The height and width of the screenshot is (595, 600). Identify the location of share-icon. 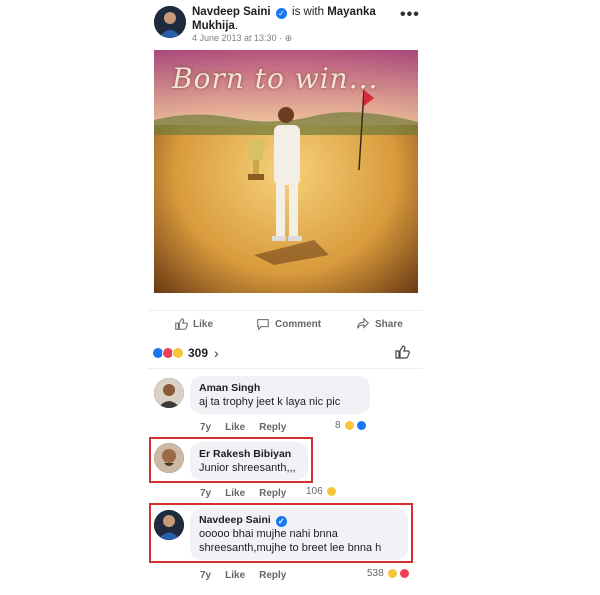
(363, 323).